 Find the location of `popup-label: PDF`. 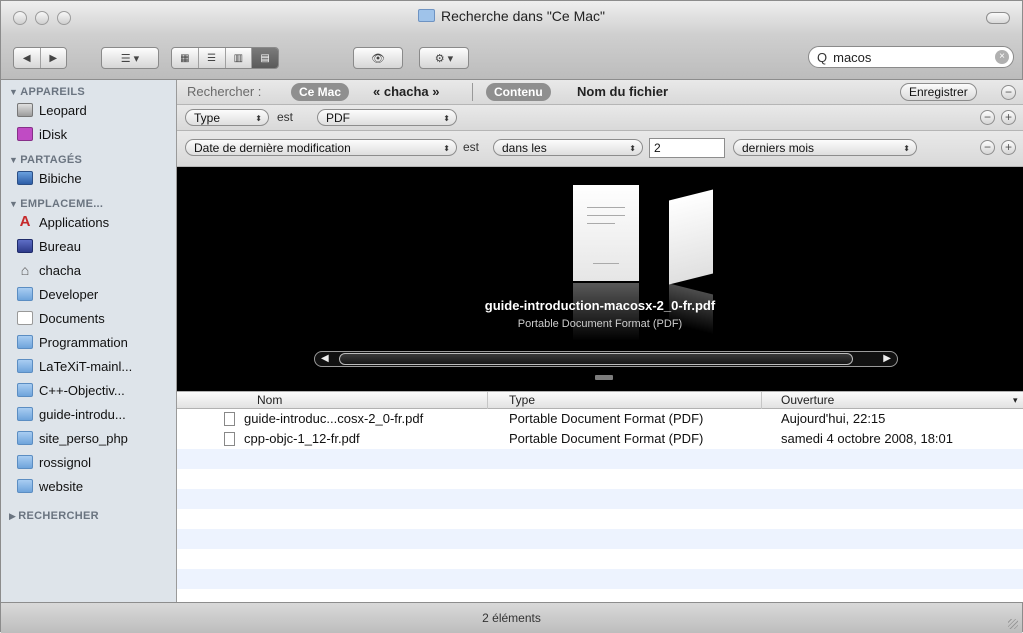

popup-label: PDF is located at coordinates (338, 118).